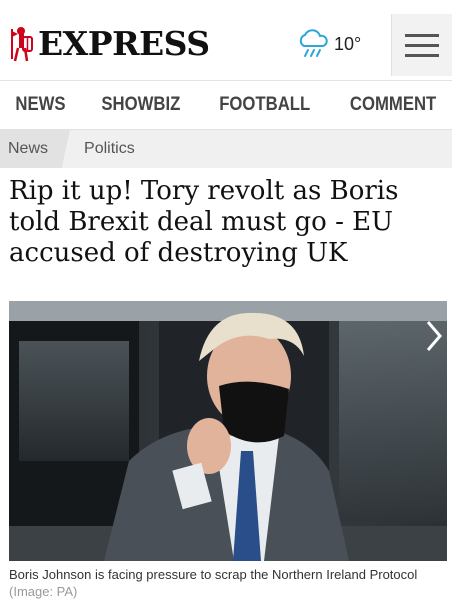  I want to click on weather-widget: 10°, so click(328, 44).